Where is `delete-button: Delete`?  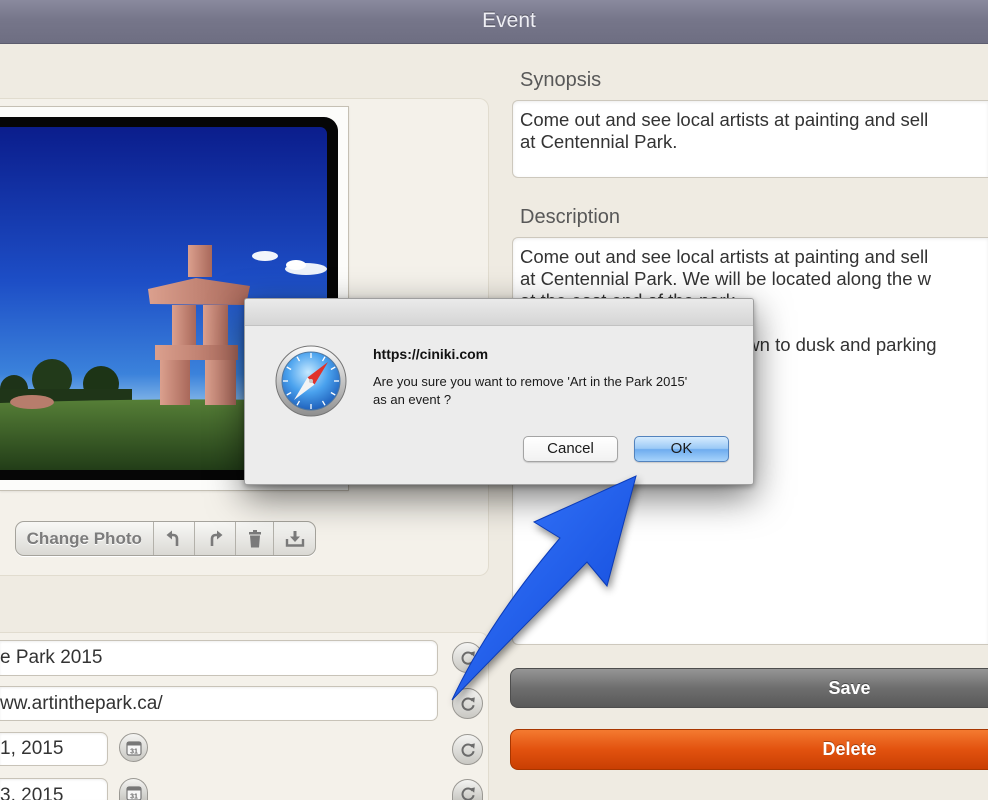 delete-button: Delete is located at coordinates (749, 749).